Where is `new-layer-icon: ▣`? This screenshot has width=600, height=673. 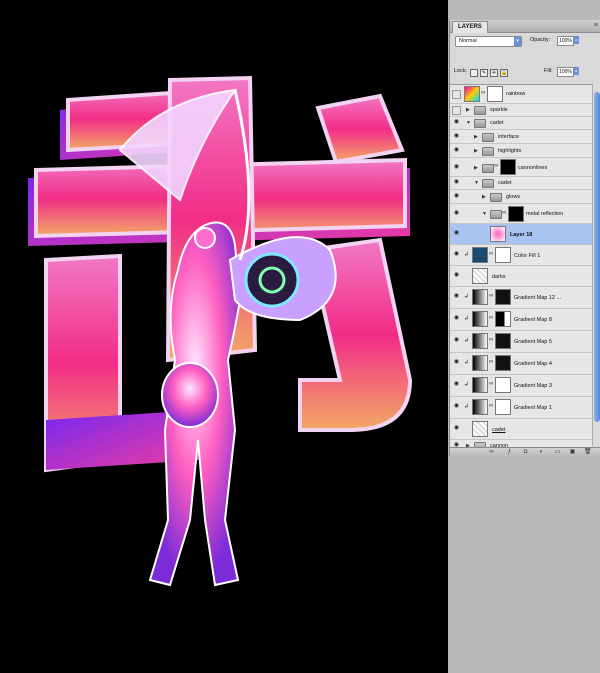 new-layer-icon: ▣ is located at coordinates (572, 452).